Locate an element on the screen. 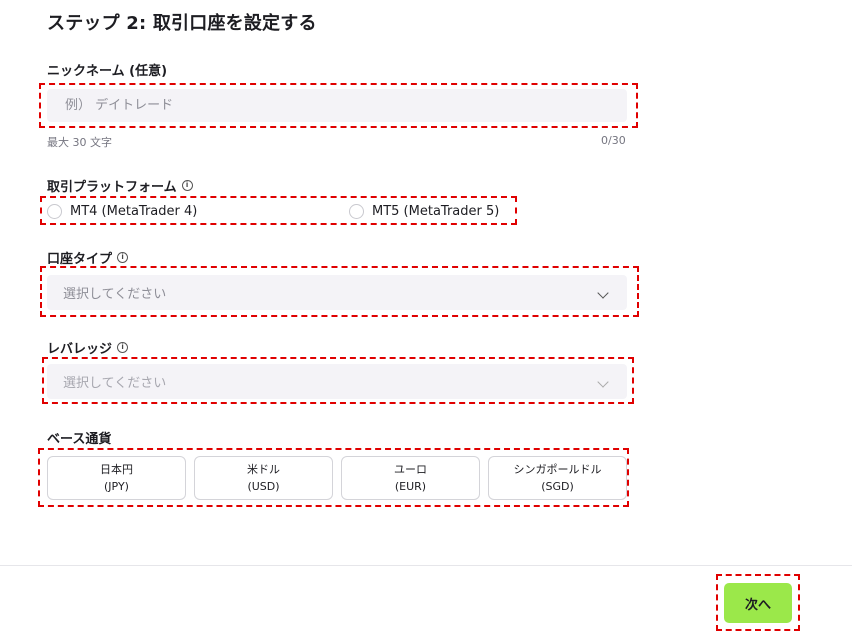  nickname-label: ニックネーム (任意) is located at coordinates (107, 69).